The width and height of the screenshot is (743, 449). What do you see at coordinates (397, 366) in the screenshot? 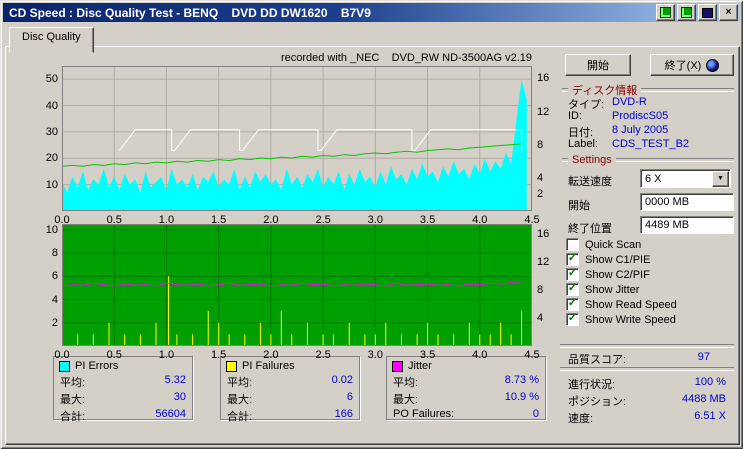
I see `jitter-legend-swatch` at bounding box center [397, 366].